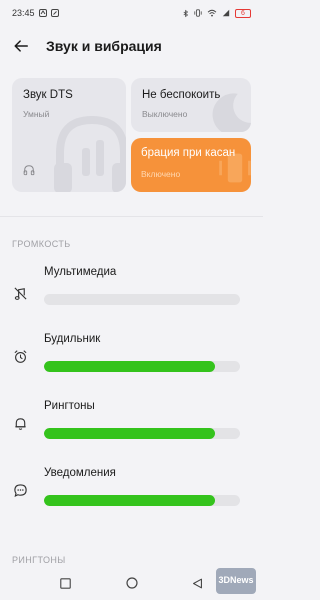  Describe the element at coordinates (20, 356) in the screenshot. I see `alarm-clock-icon` at that location.